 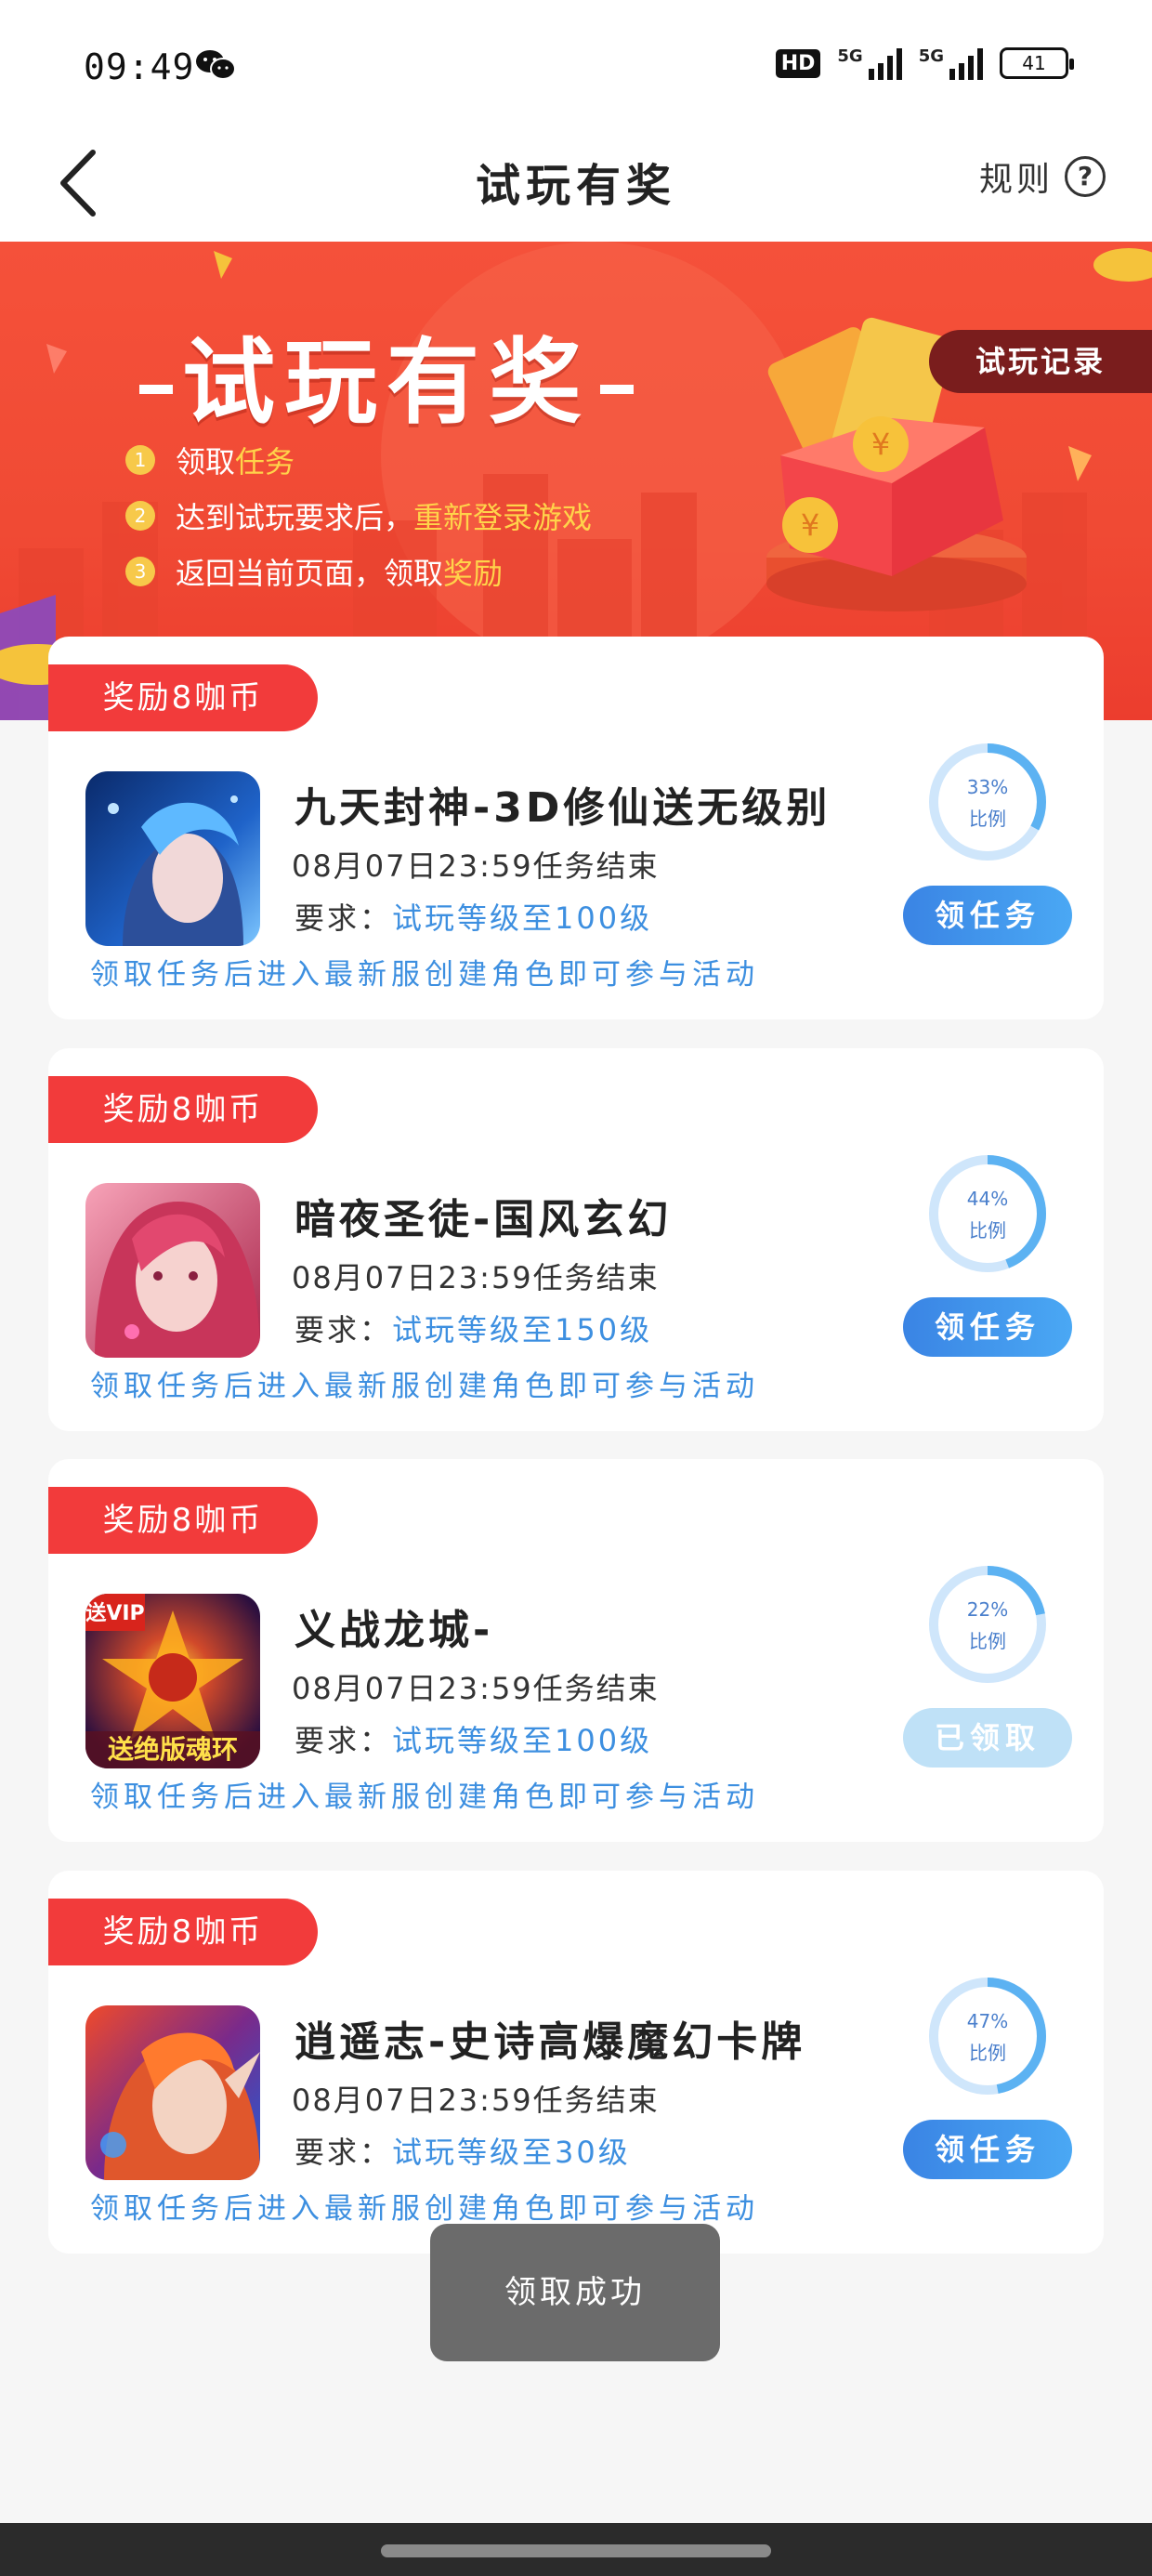 I want to click on step-highlight: 任务, so click(x=265, y=462).